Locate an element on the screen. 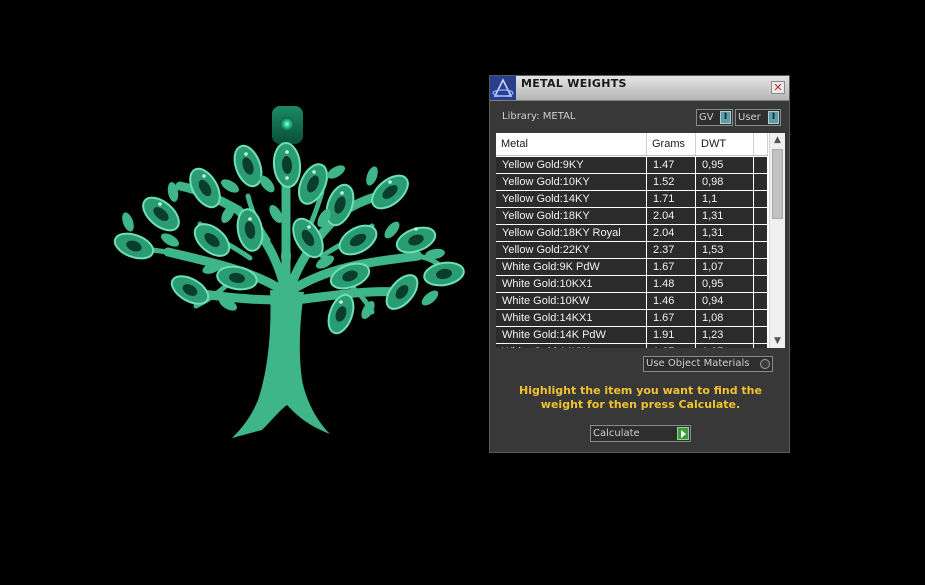  table-row: Yellow Gold:18KY Royal 2.04 1,31 is located at coordinates (632, 233).